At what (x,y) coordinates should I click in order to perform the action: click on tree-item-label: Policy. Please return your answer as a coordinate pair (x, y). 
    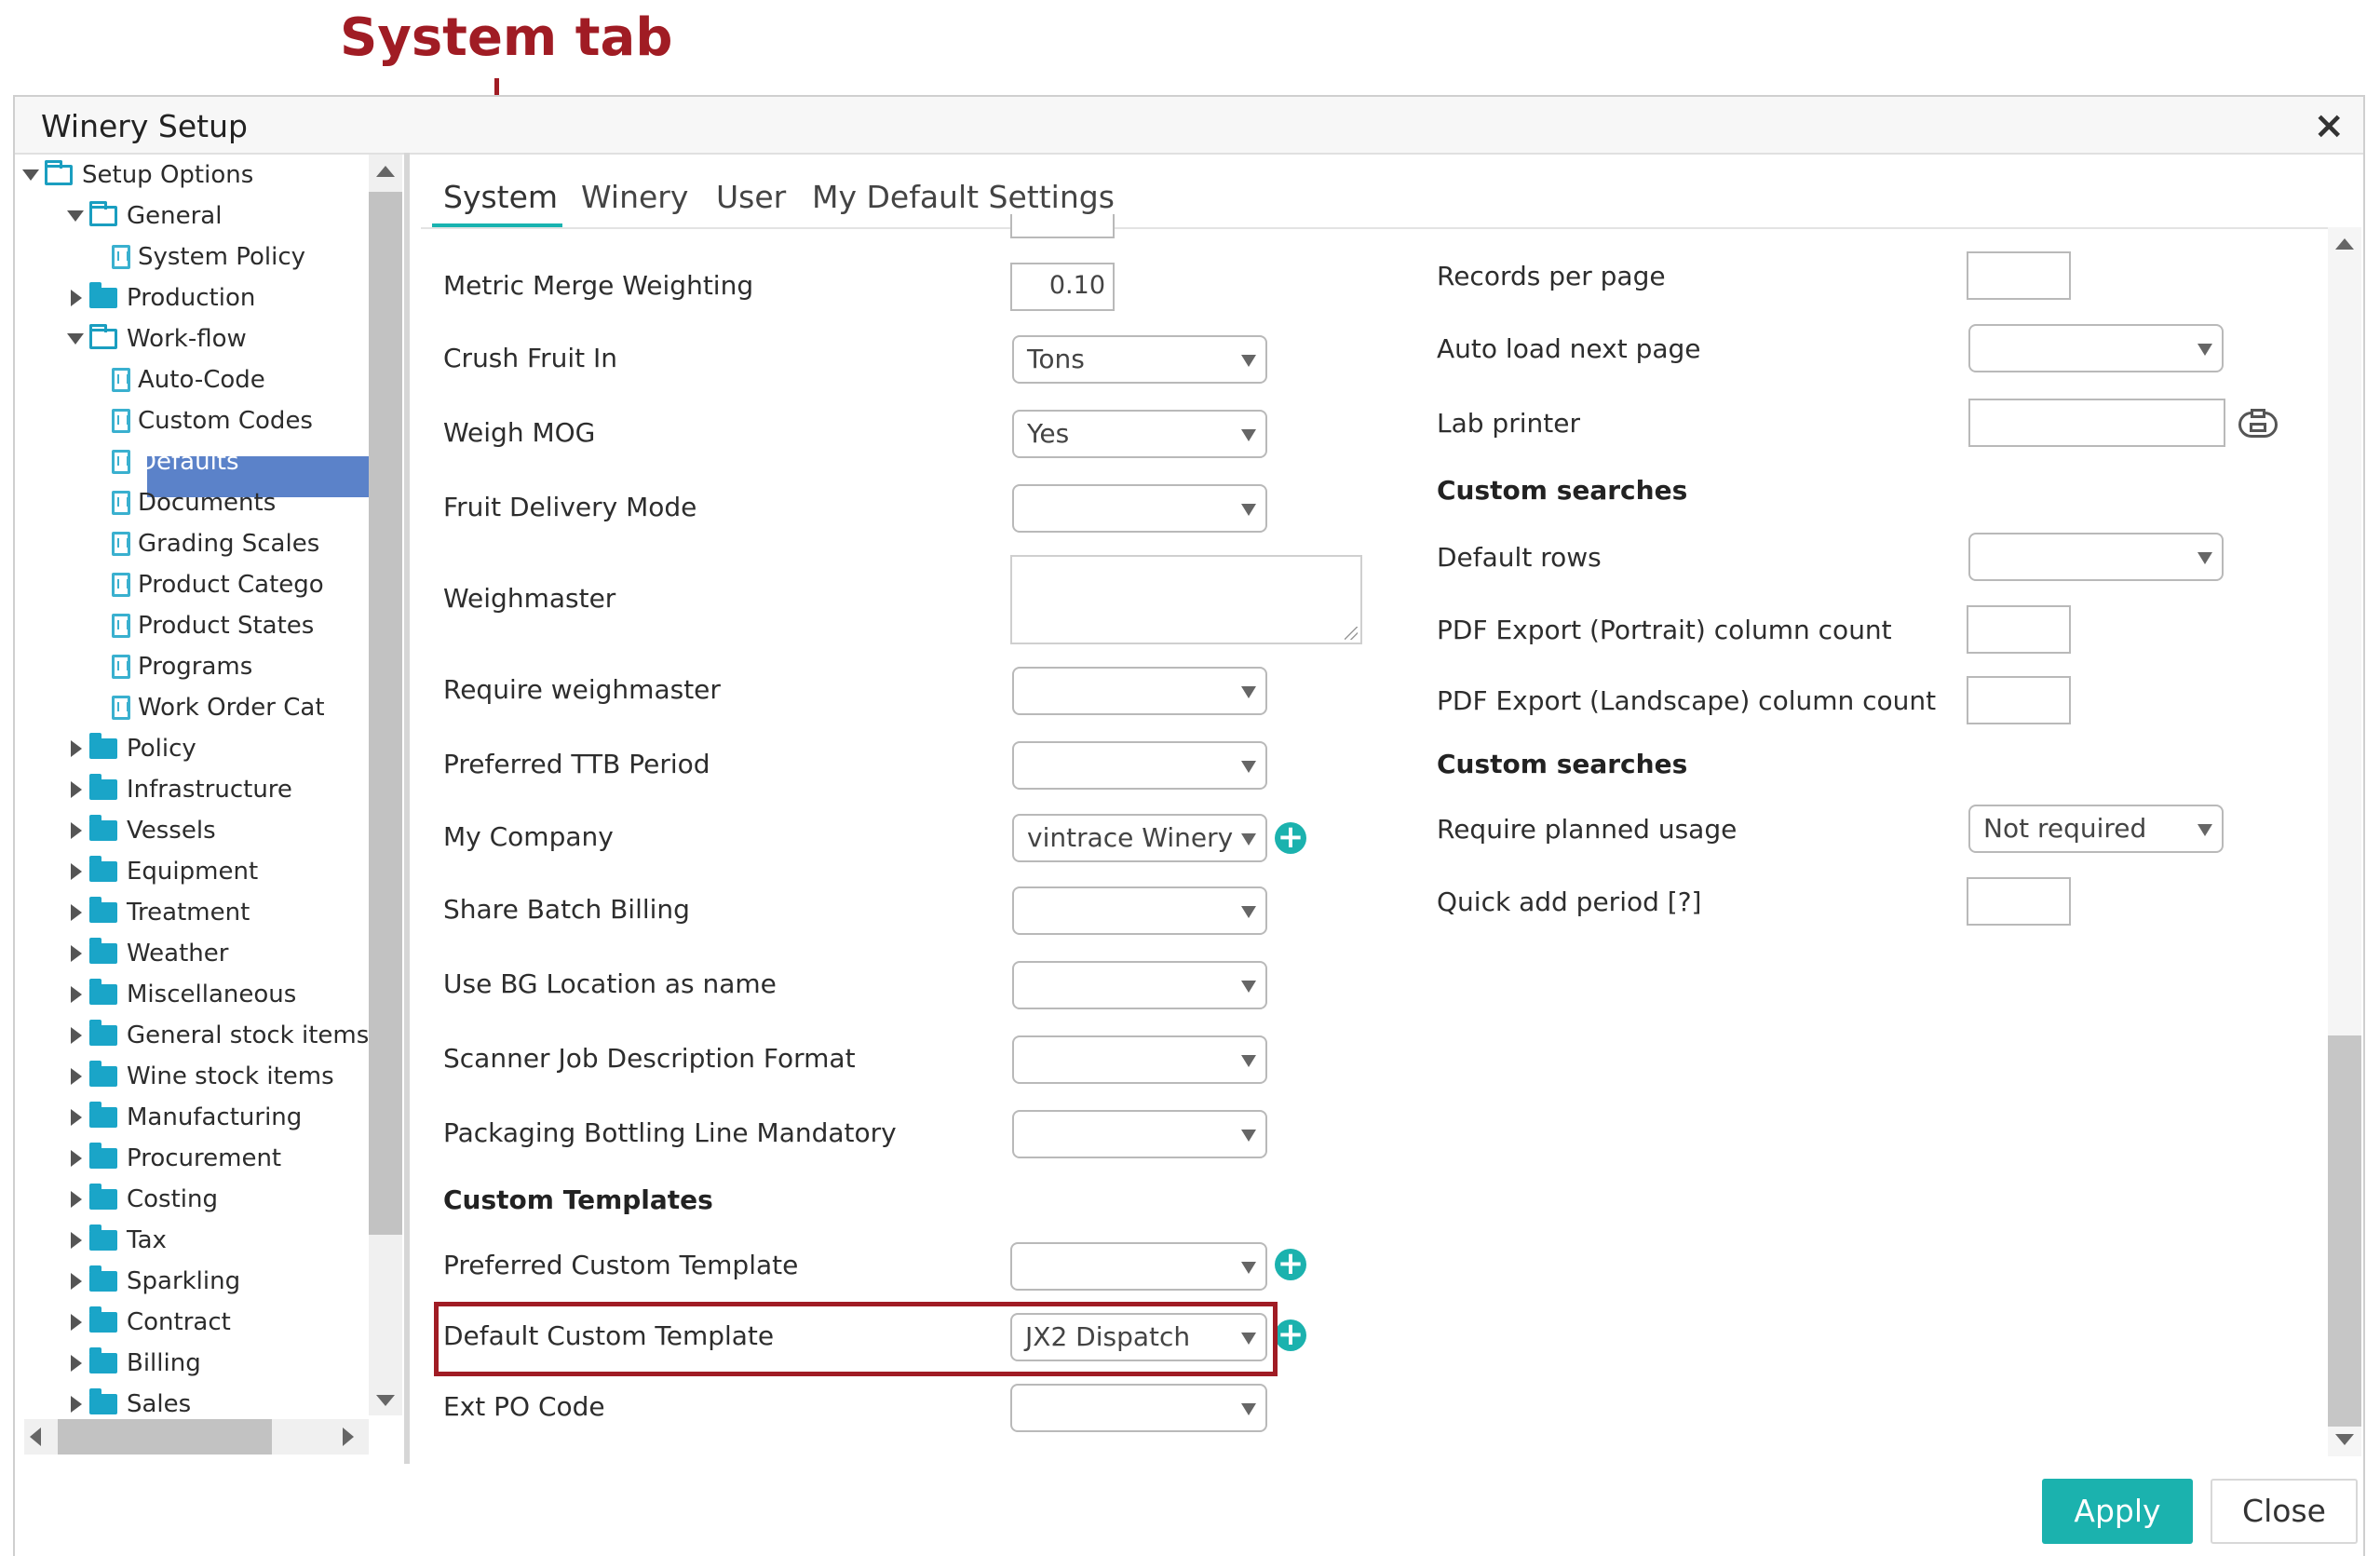
    Looking at the image, I should click on (161, 749).